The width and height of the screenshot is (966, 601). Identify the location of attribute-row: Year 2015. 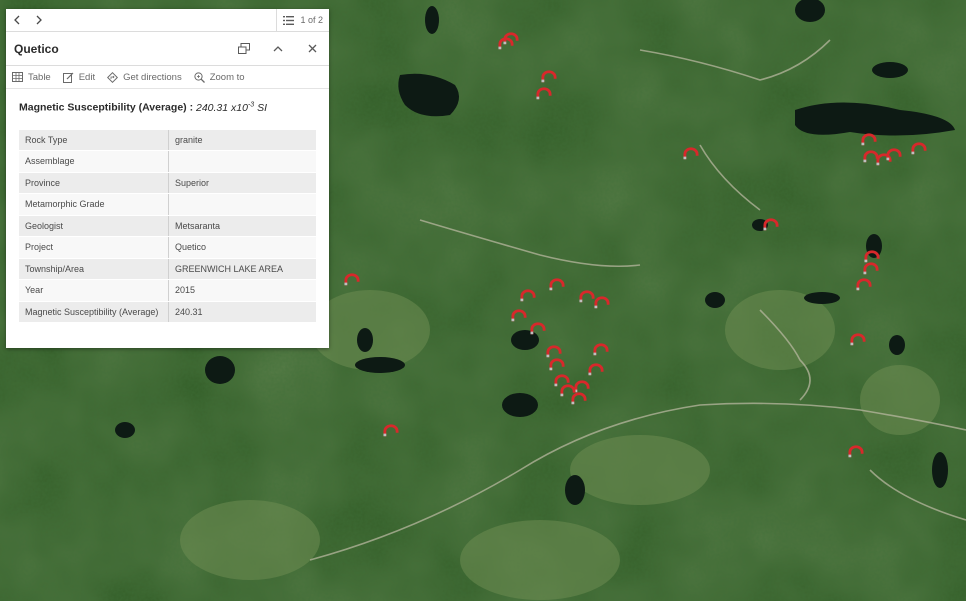
(167, 290).